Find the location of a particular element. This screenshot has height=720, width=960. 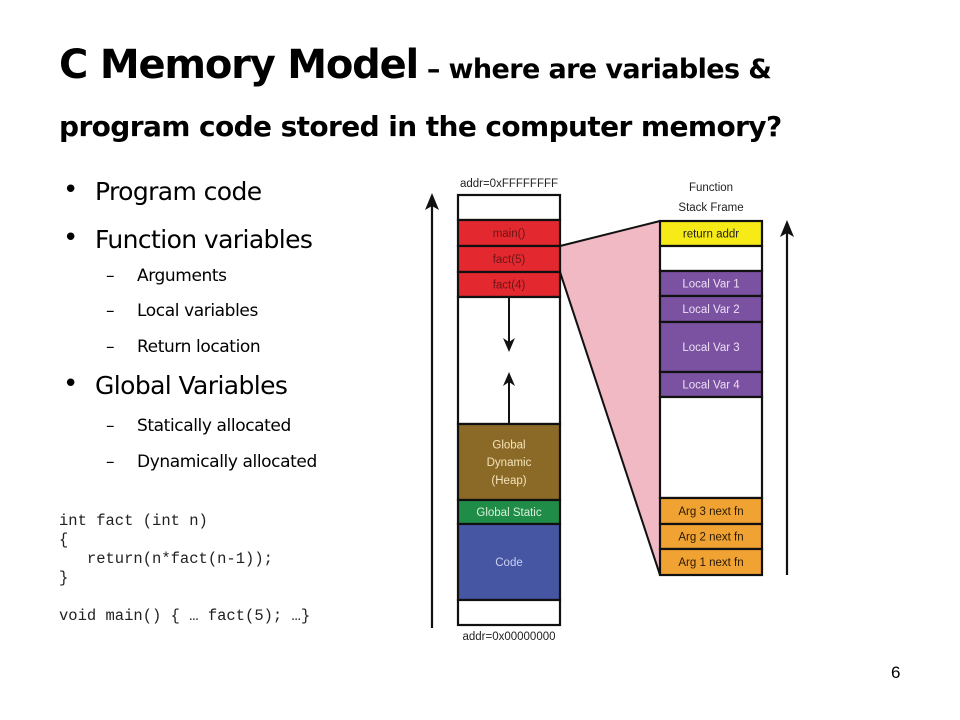

memory-segment: Code is located at coordinates (509, 562).